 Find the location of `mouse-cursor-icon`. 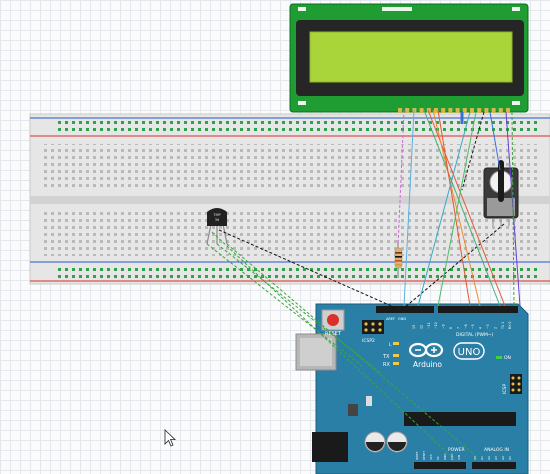

mouse-cursor-icon is located at coordinates (170, 438).